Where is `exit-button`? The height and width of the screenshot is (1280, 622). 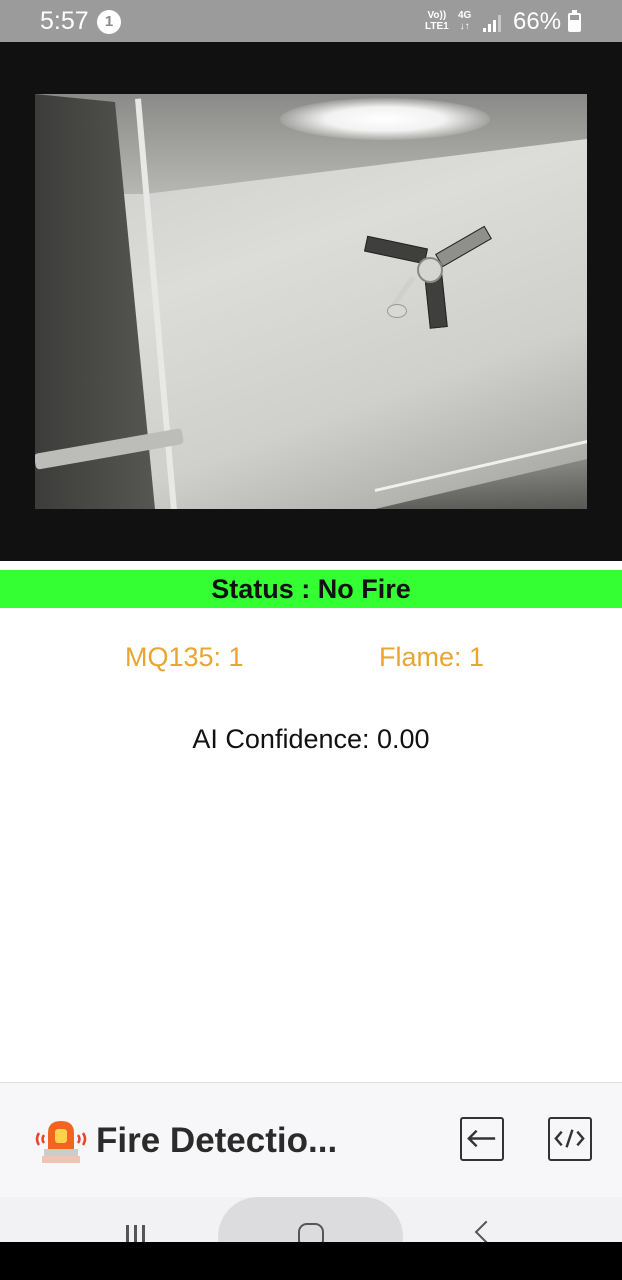 exit-button is located at coordinates (482, 1139).